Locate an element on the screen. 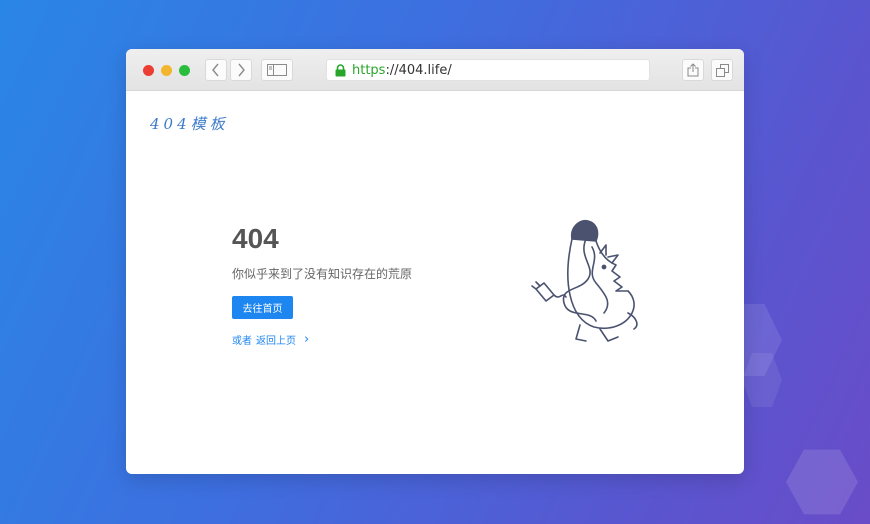  close-window-button is located at coordinates (148, 70).